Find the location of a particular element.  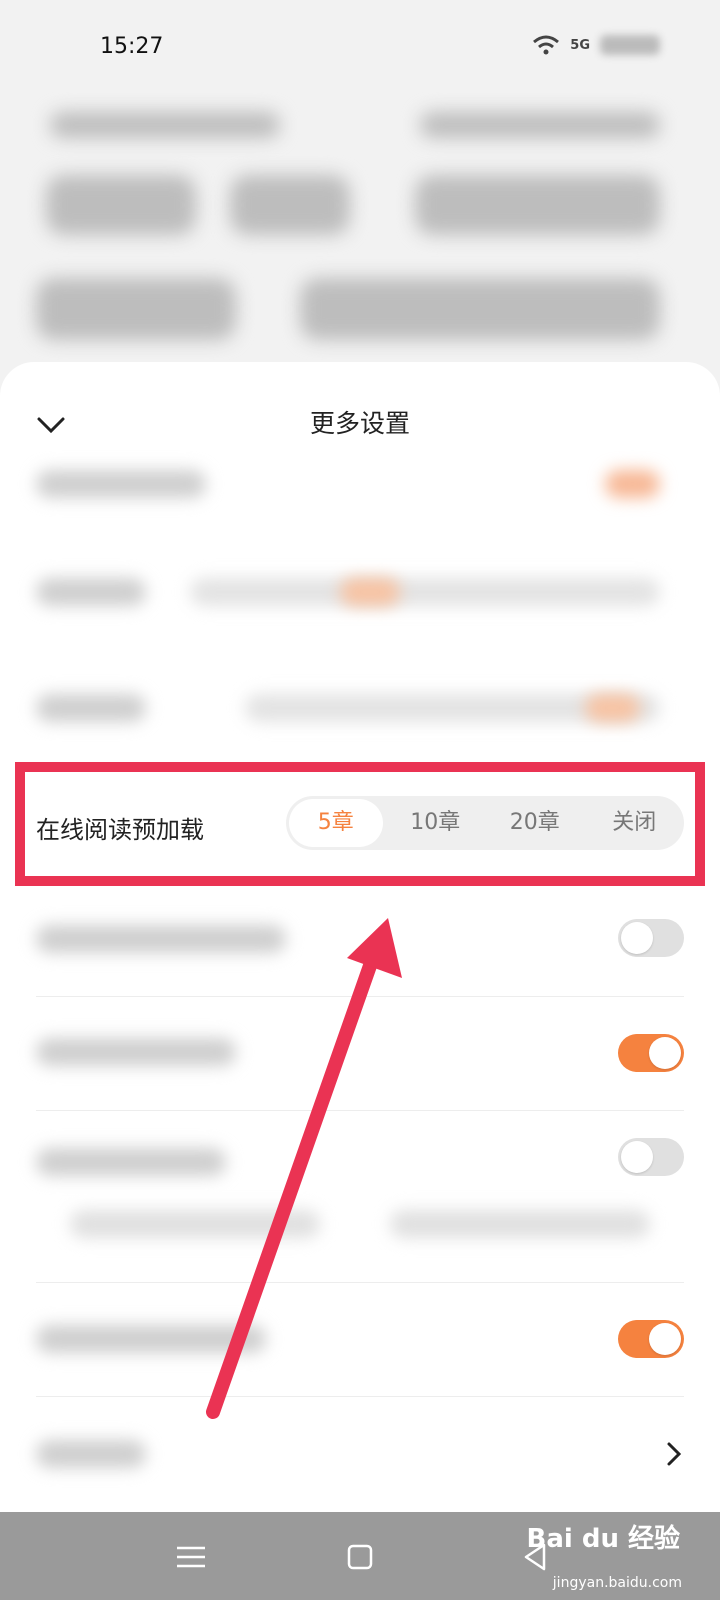

preload-option-20: 20章 is located at coordinates (535, 823).